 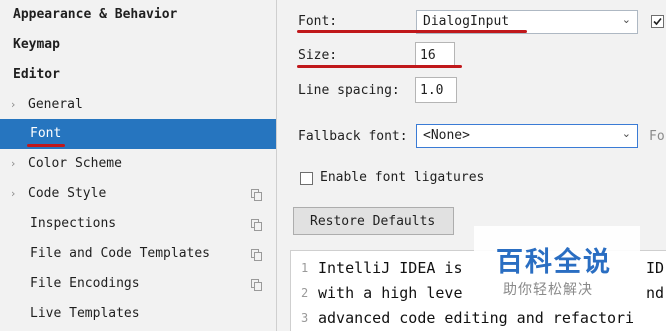 I want to click on sidebar-item-label: Code Style, so click(x=67, y=193).